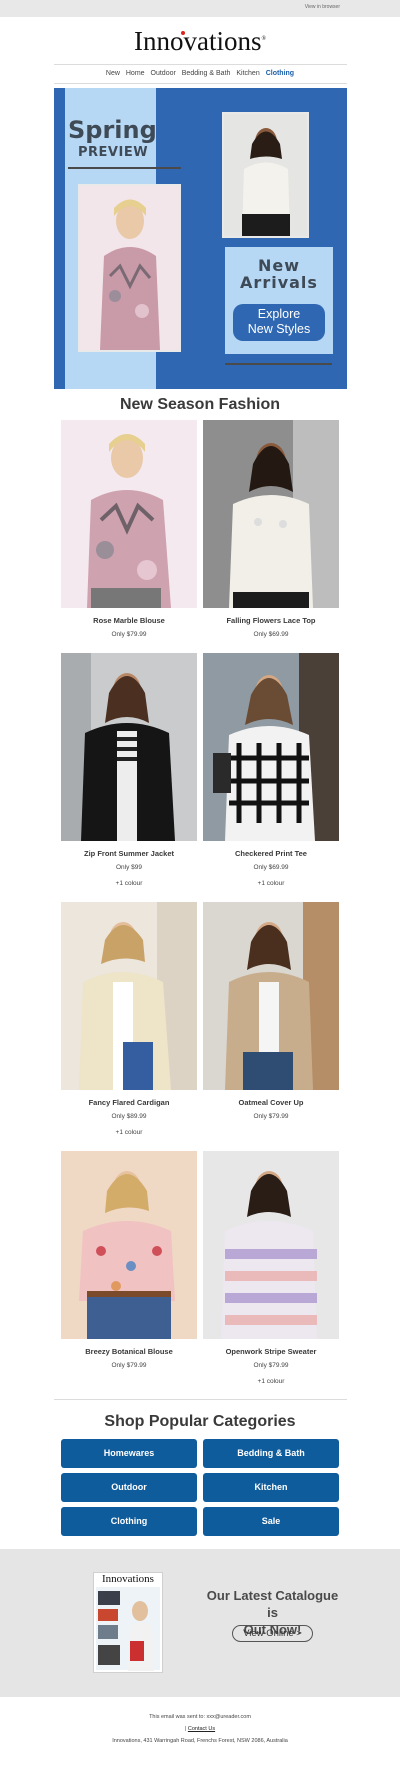 This screenshot has width=400, height=1773. What do you see at coordinates (129, 1521) in the screenshot?
I see `category-button-clothing: Clothing` at bounding box center [129, 1521].